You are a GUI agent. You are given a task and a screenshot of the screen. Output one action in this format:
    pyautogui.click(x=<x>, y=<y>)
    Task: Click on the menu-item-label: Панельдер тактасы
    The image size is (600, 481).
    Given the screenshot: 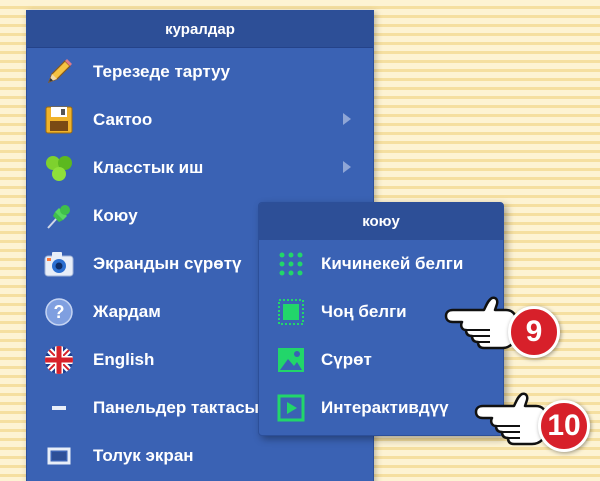 What is the action you would take?
    pyautogui.click(x=176, y=407)
    